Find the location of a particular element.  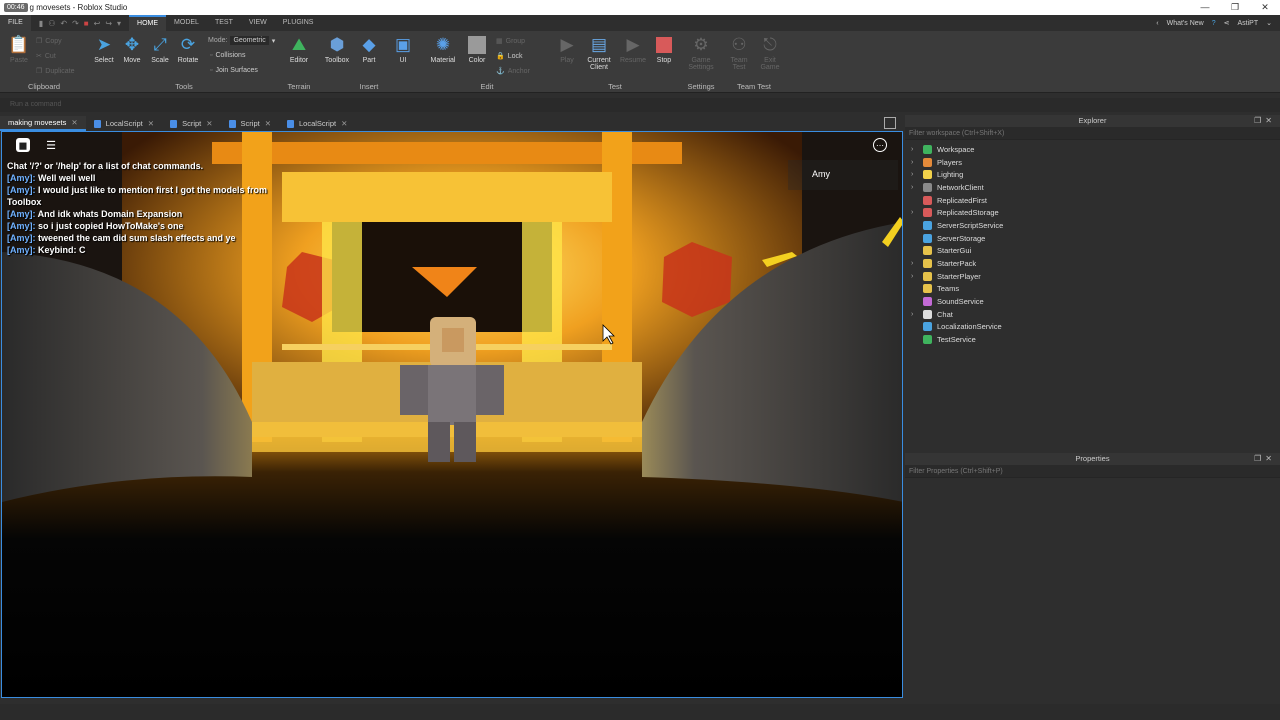

tab-script-2: Script ✕ is located at coordinates (250, 123).